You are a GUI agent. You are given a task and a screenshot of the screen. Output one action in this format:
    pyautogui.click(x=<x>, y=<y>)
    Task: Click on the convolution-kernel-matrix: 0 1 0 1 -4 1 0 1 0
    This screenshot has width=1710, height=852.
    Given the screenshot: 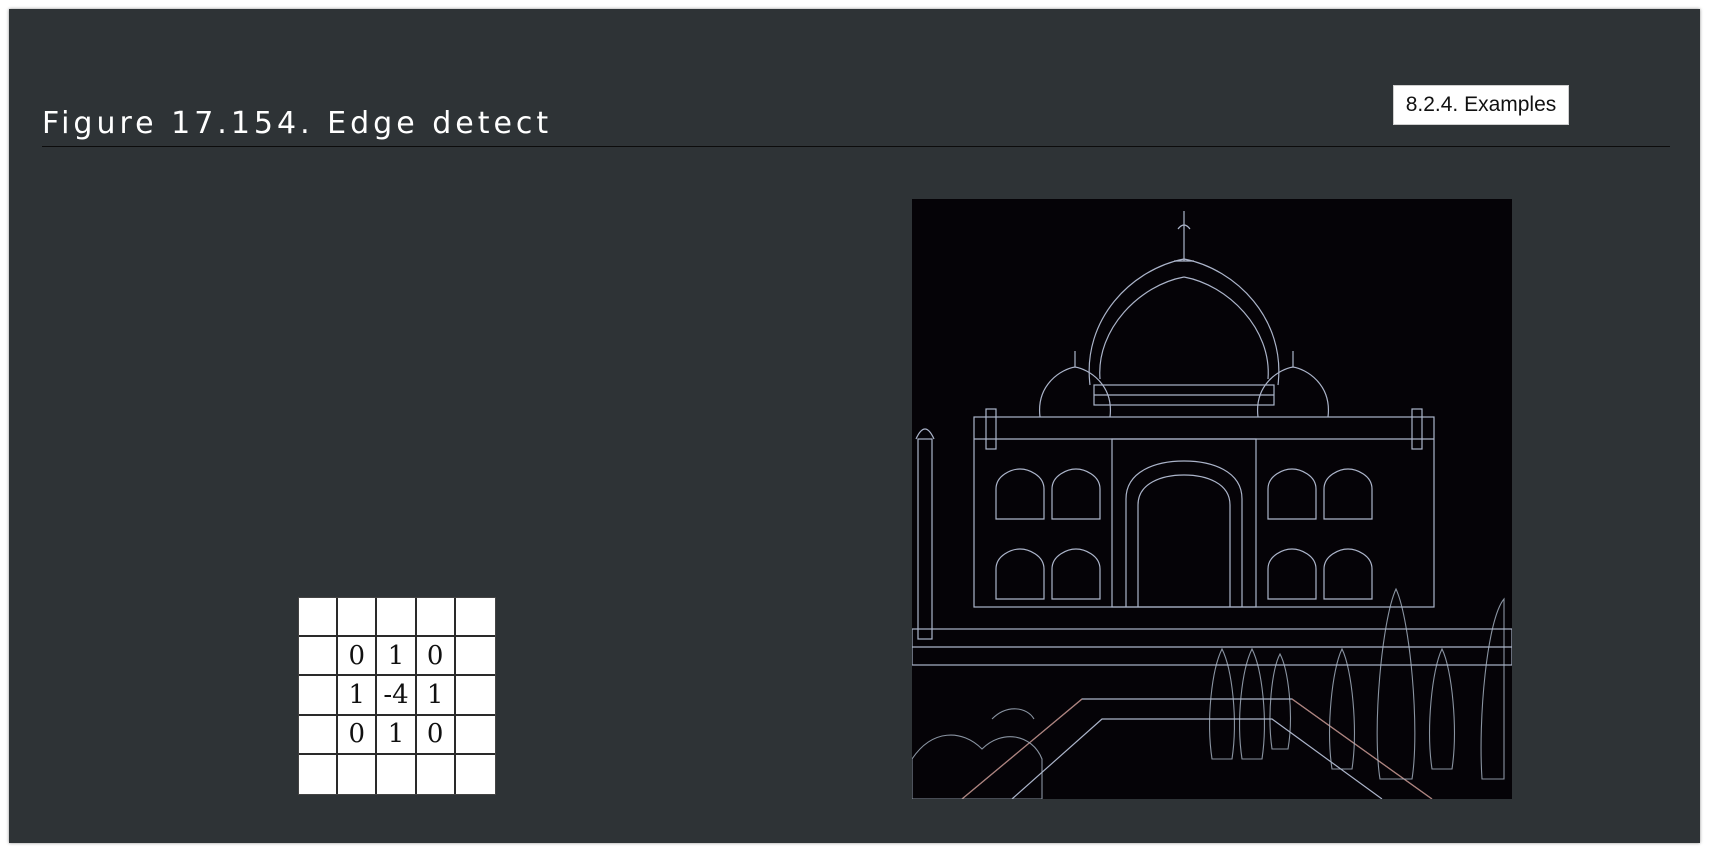 What is the action you would take?
    pyautogui.click(x=397, y=696)
    